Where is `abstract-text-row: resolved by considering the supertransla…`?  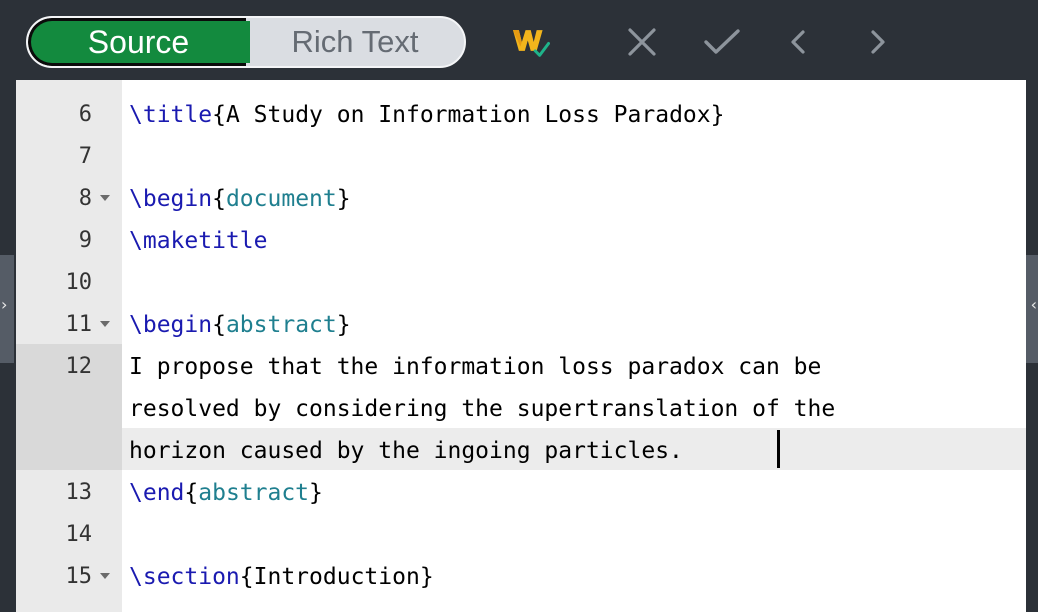
abstract-text-row: resolved by considering the supertransla… is located at coordinates (482, 409).